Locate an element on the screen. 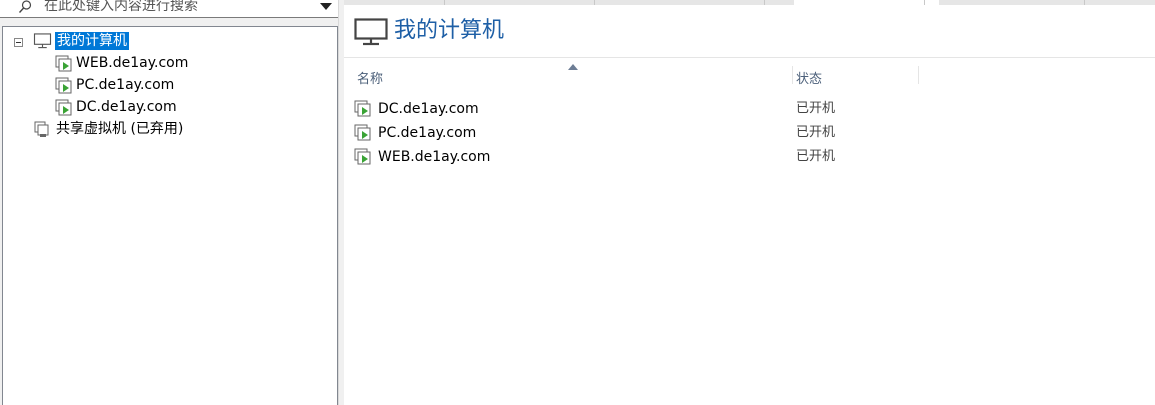 This screenshot has width=1155, height=405. page-title: 我的计算机 is located at coordinates (449, 30).